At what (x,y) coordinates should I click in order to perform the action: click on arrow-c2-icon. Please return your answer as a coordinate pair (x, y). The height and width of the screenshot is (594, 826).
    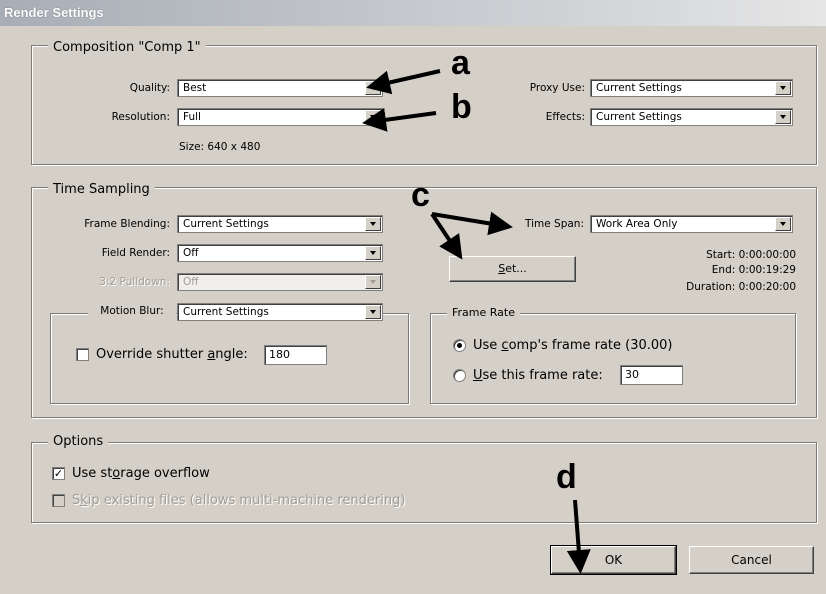
    Looking at the image, I should click on (446, 236).